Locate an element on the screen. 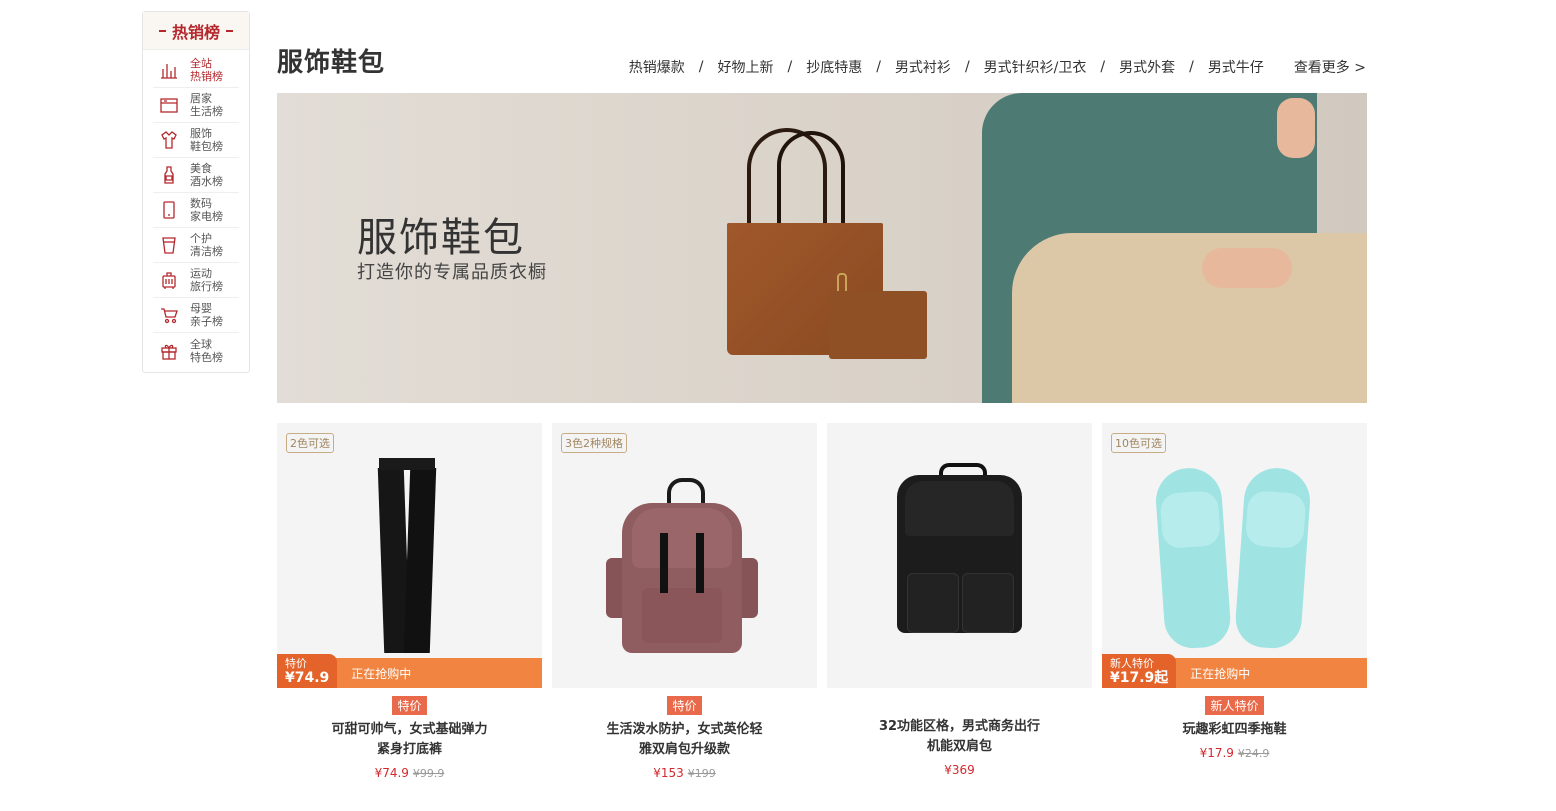 The image size is (1556, 811). pouch-image is located at coordinates (878, 325).